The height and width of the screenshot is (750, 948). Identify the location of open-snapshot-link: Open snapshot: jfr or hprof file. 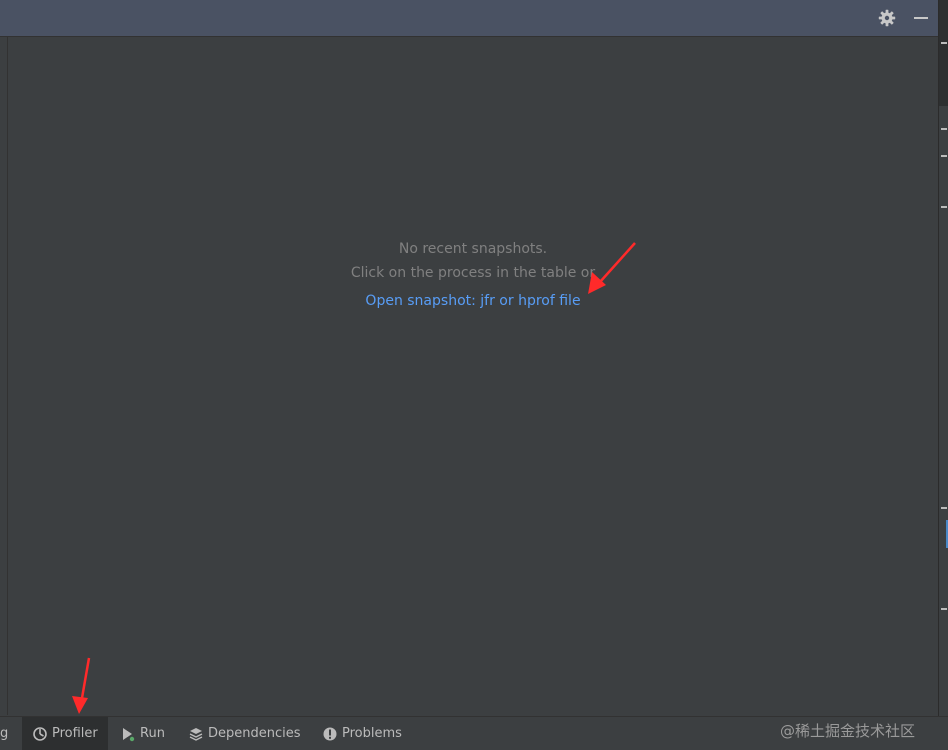
(473, 301).